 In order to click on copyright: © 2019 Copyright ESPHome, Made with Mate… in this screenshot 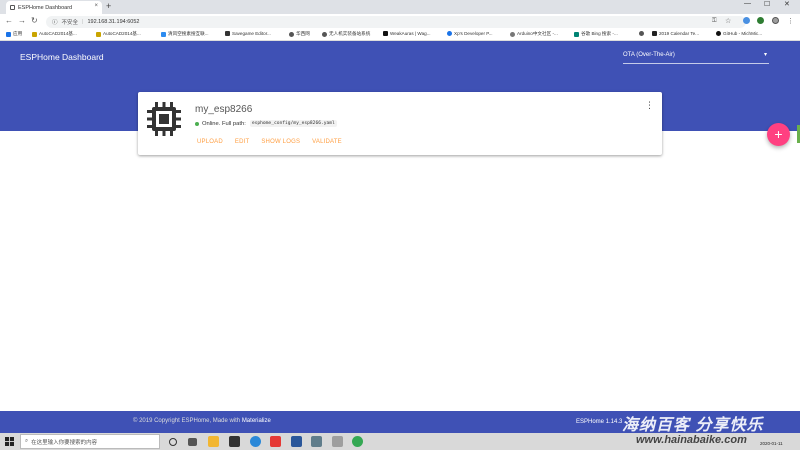, I will do `click(202, 421)`.